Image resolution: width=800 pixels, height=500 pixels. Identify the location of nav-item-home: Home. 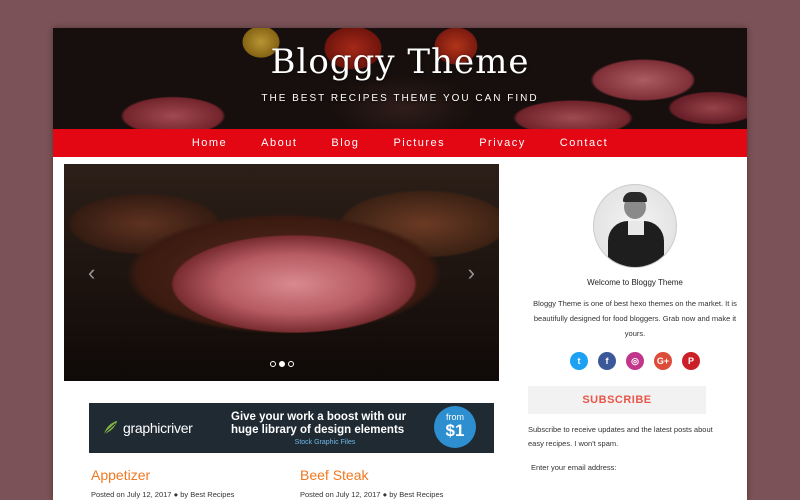
(209, 143).